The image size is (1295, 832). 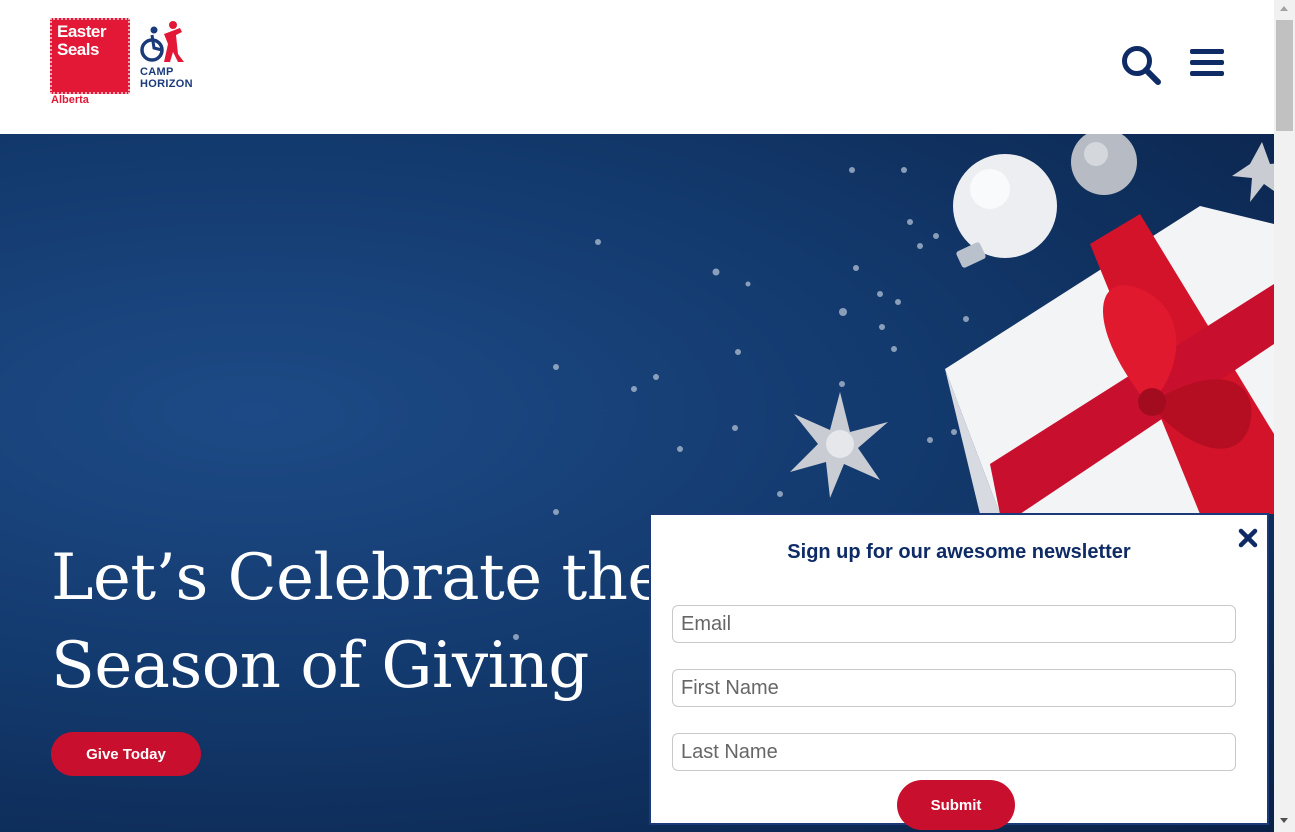 I want to click on search-icon, so click(x=1141, y=65).